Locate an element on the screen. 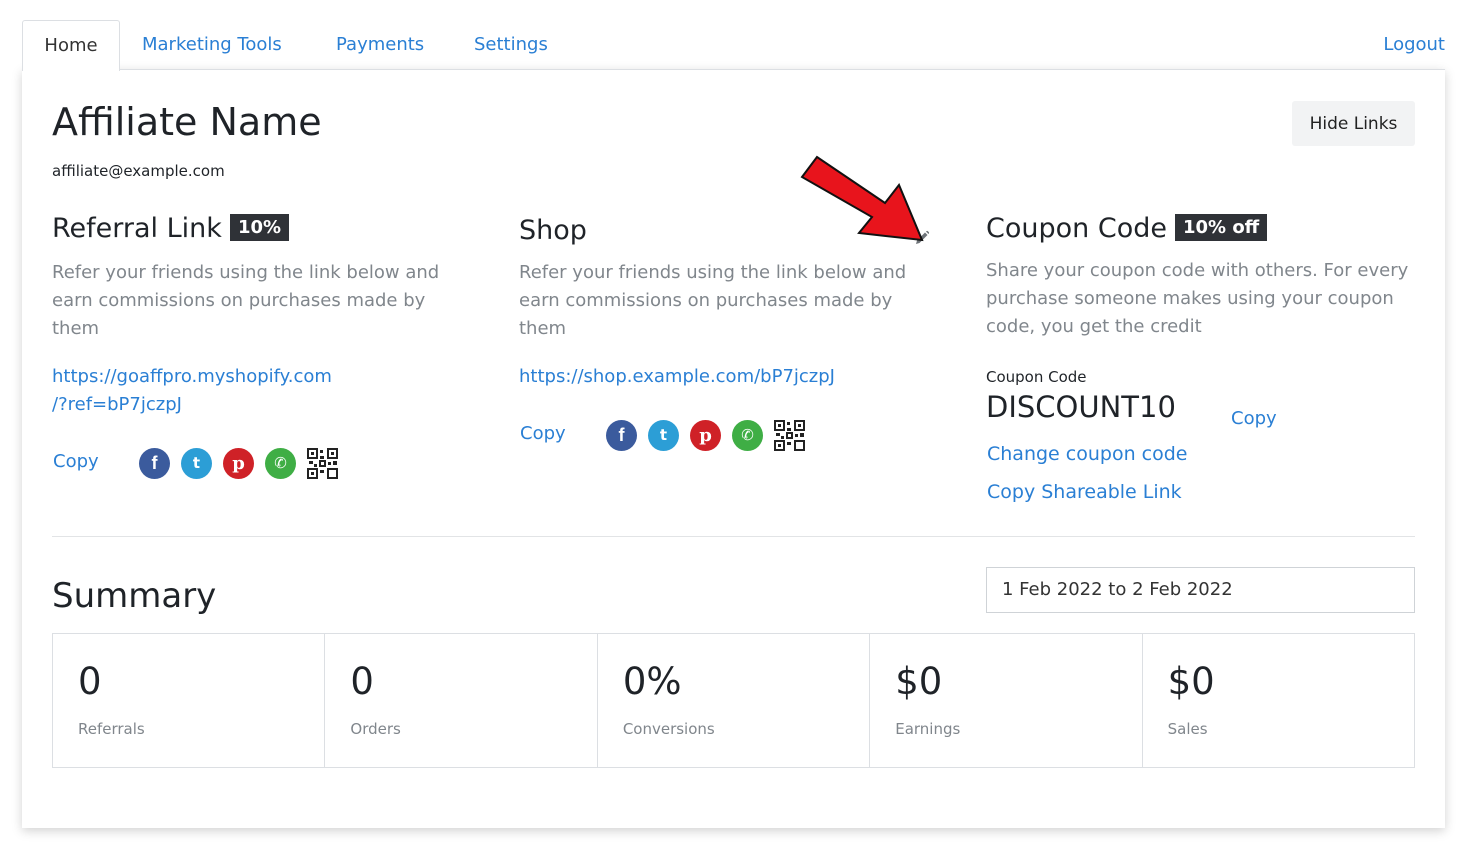  stat-referrals: 0 Referrals is located at coordinates (189, 700).